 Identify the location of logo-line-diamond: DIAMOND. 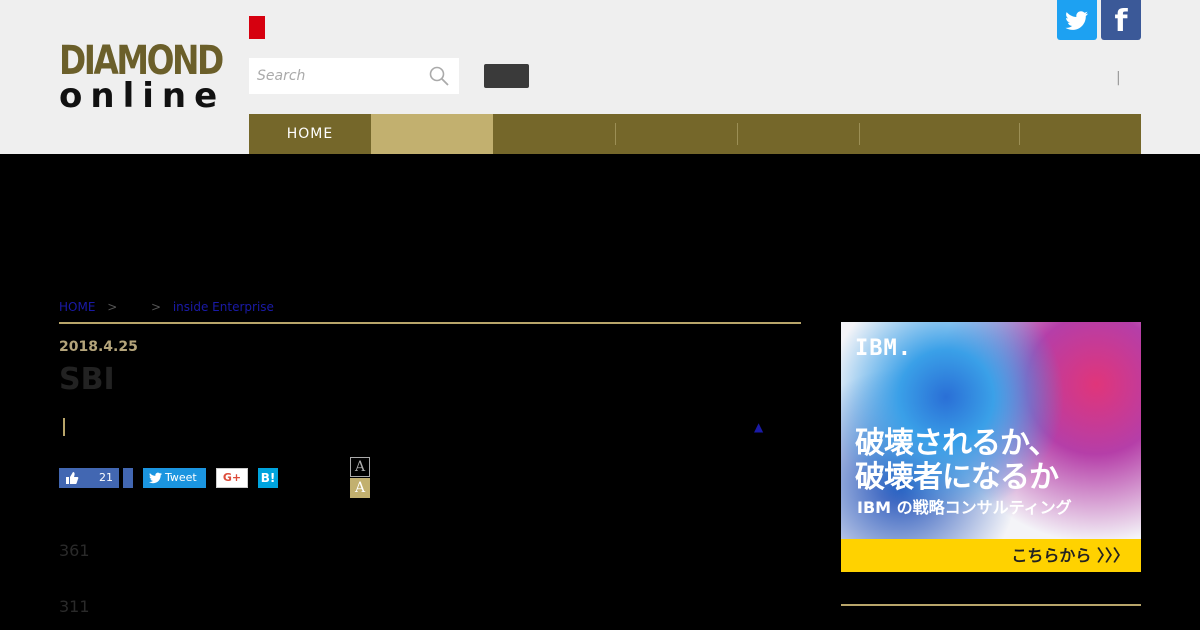
(141, 61).